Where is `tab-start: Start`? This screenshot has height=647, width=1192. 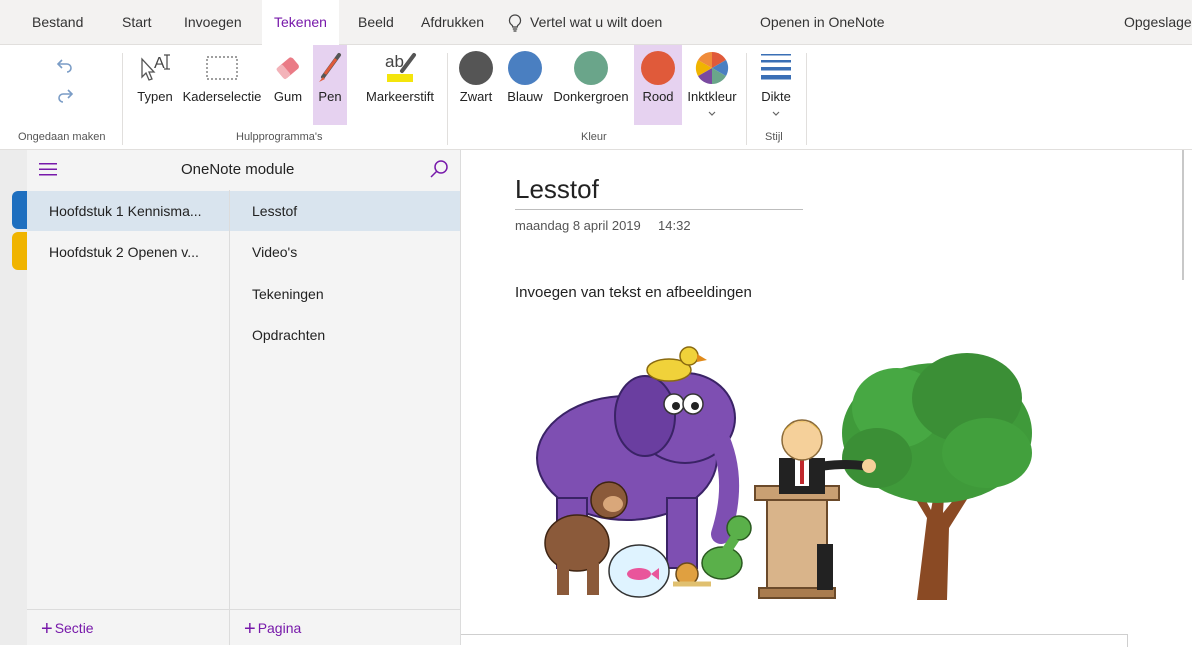
tab-start: Start is located at coordinates (137, 22).